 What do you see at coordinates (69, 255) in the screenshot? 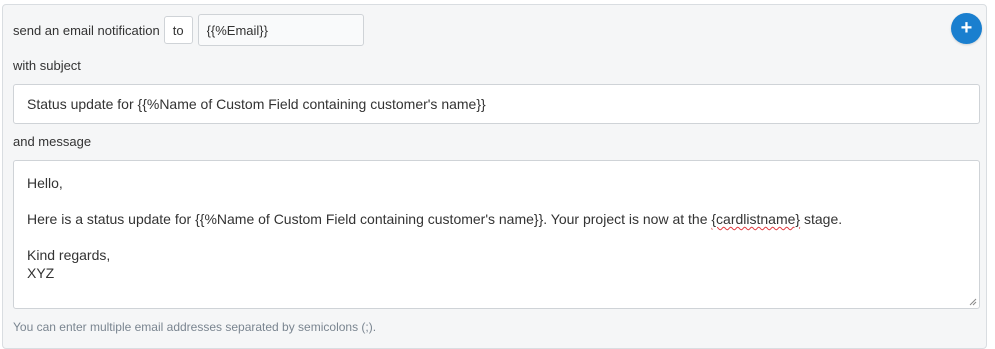
I see `message-closing: Kind regards,` at bounding box center [69, 255].